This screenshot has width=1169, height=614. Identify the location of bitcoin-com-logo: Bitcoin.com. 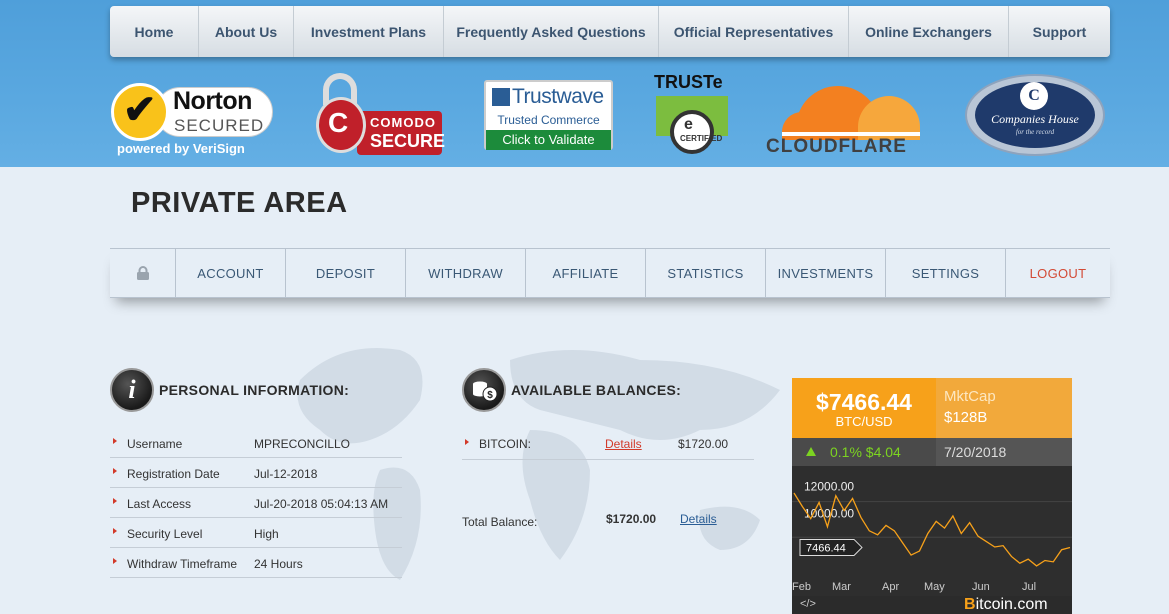
(1006, 605).